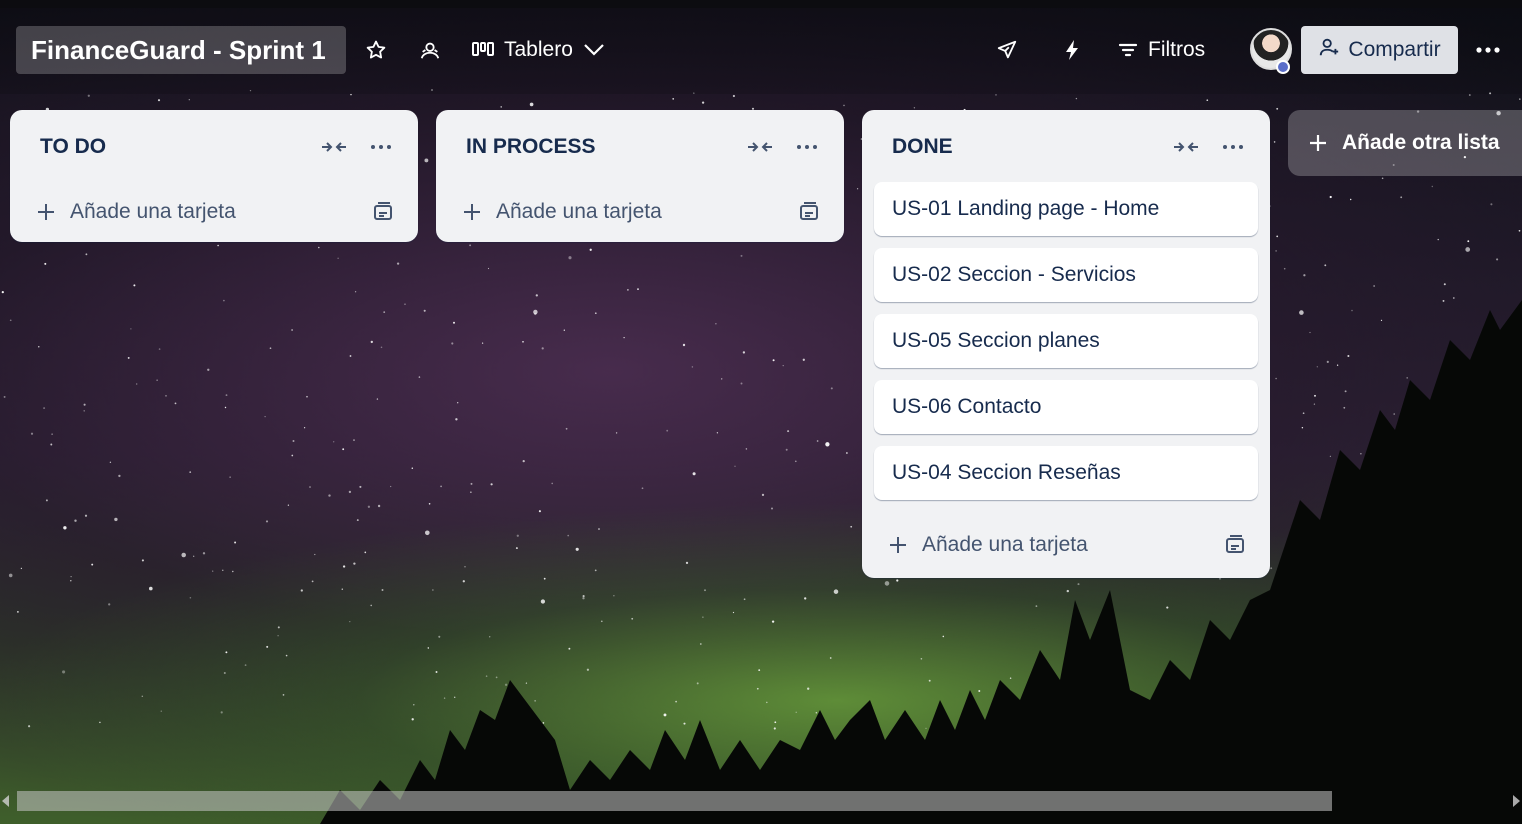 This screenshot has height=824, width=1522. I want to click on share-button: Compartir, so click(1379, 50).